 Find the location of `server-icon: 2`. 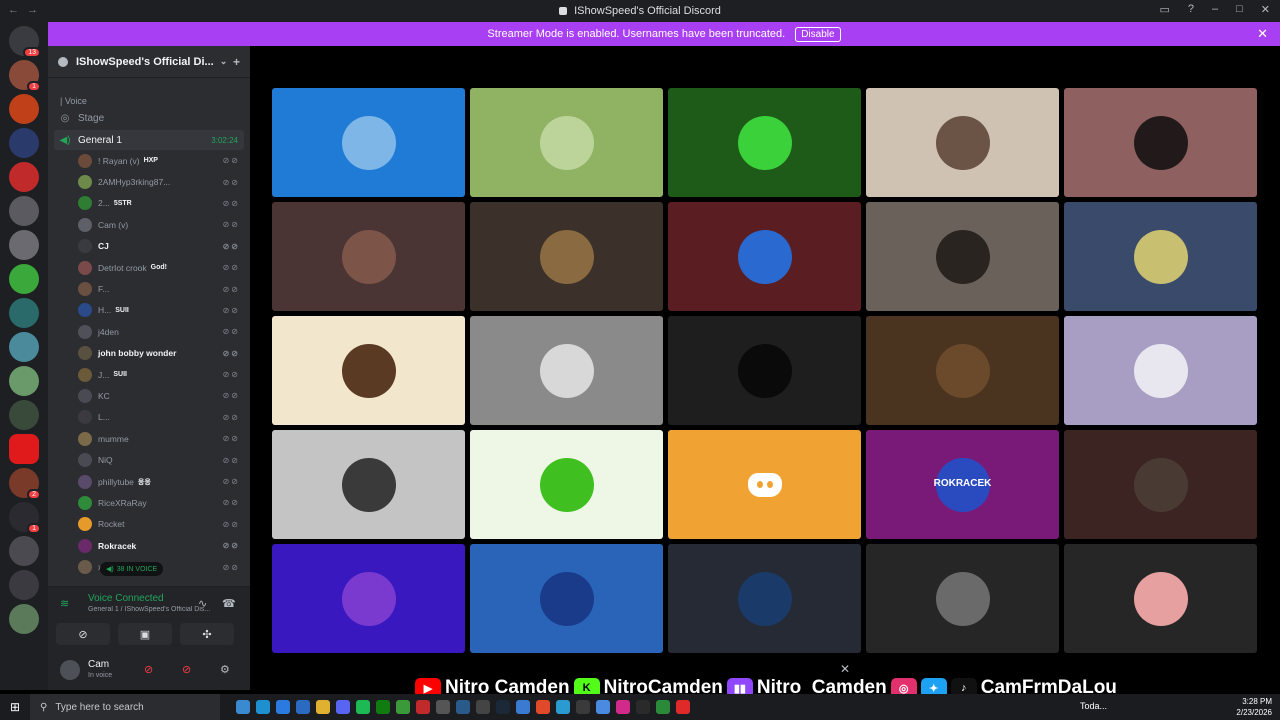

server-icon: 2 is located at coordinates (25, 484).